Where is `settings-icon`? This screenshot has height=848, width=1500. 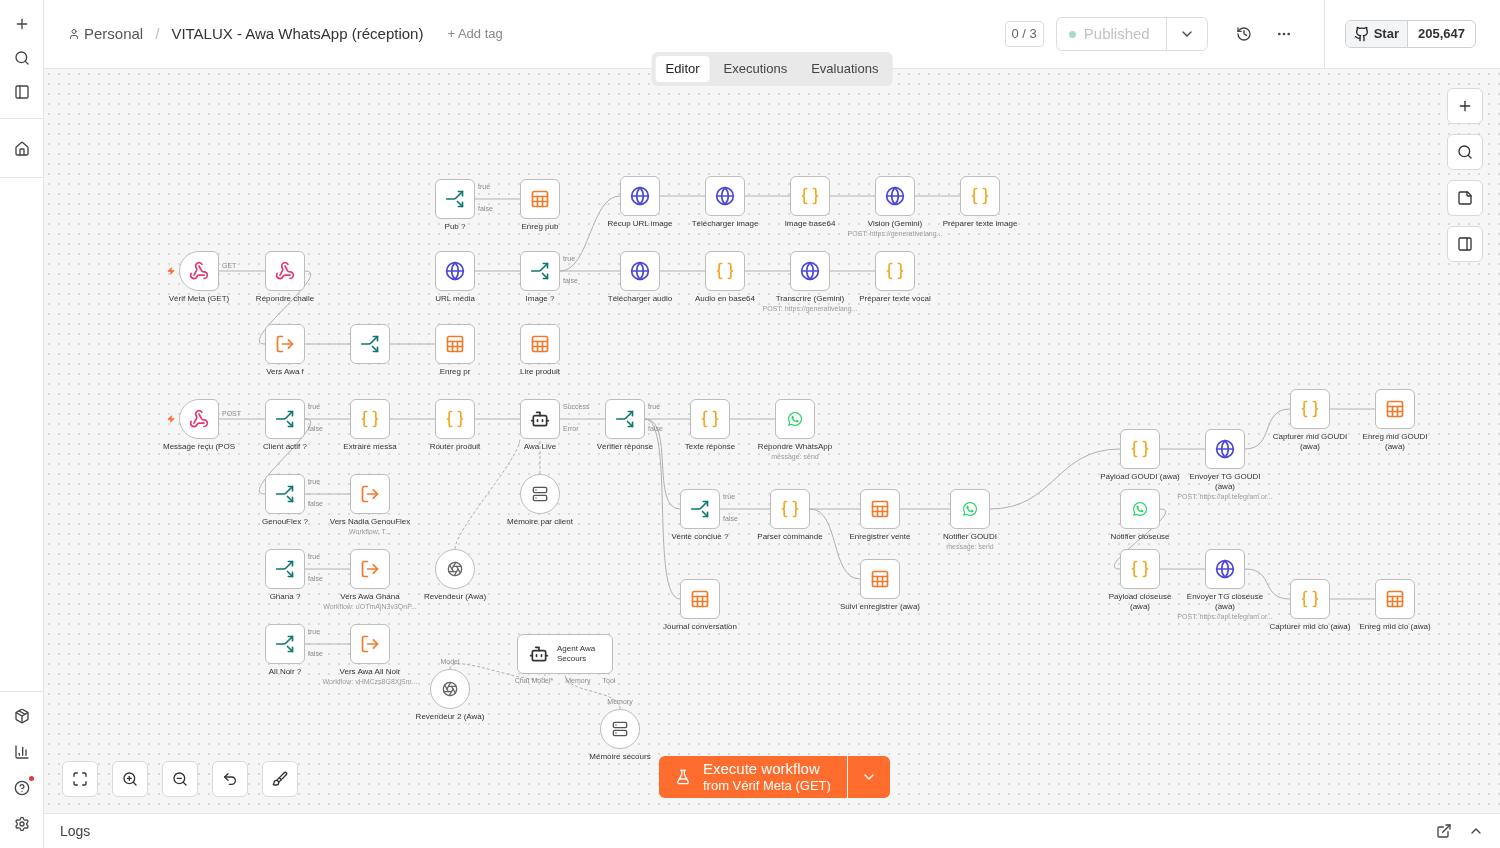 settings-icon is located at coordinates (21, 824).